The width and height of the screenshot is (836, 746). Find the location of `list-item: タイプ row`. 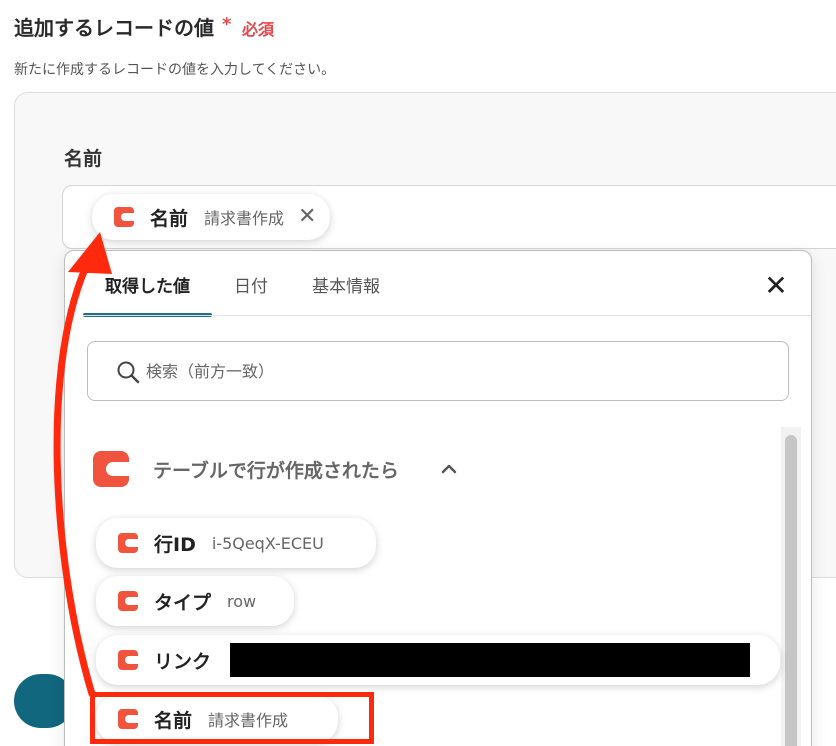

list-item: タイプ row is located at coordinates (195, 601).